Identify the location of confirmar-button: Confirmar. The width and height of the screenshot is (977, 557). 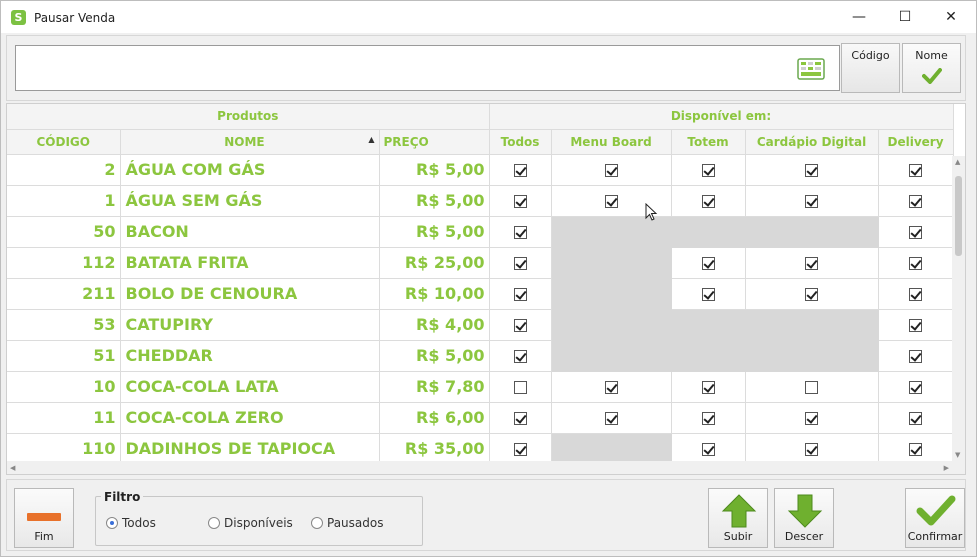
(935, 518).